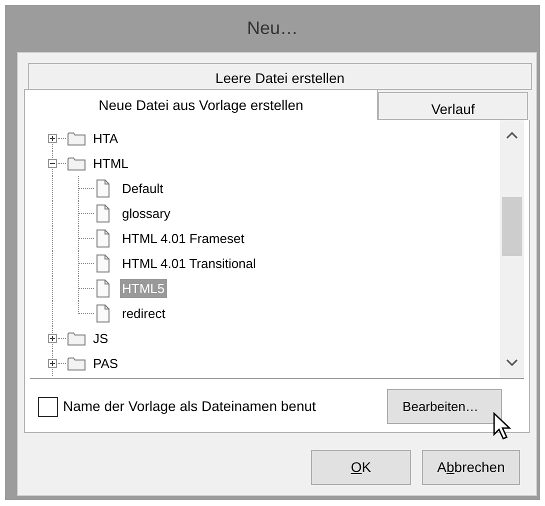 This screenshot has width=545, height=506. Describe the element at coordinates (512, 363) in the screenshot. I see `scroll-down-icon` at that location.